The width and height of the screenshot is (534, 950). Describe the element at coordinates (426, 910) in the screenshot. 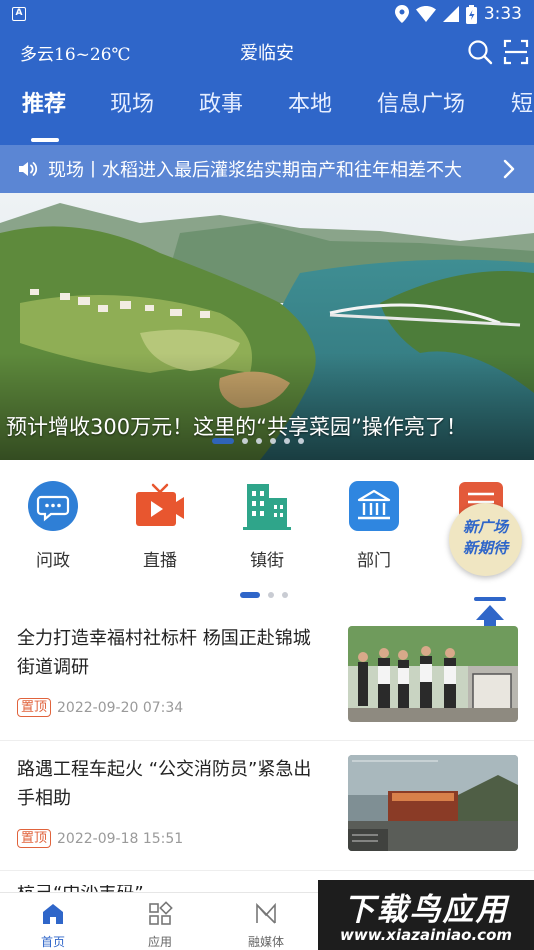

I see `watermark-title: 下载鸟应用` at that location.